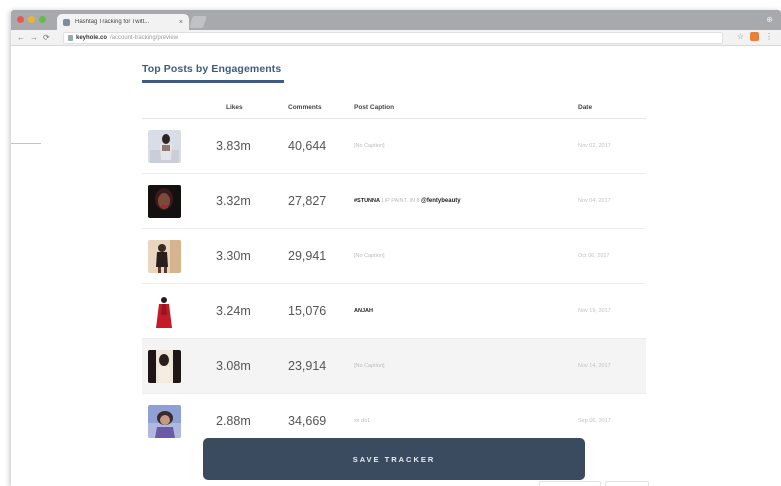 The height and width of the screenshot is (486, 781). I want to click on comments-value: 34,669, so click(307, 421).